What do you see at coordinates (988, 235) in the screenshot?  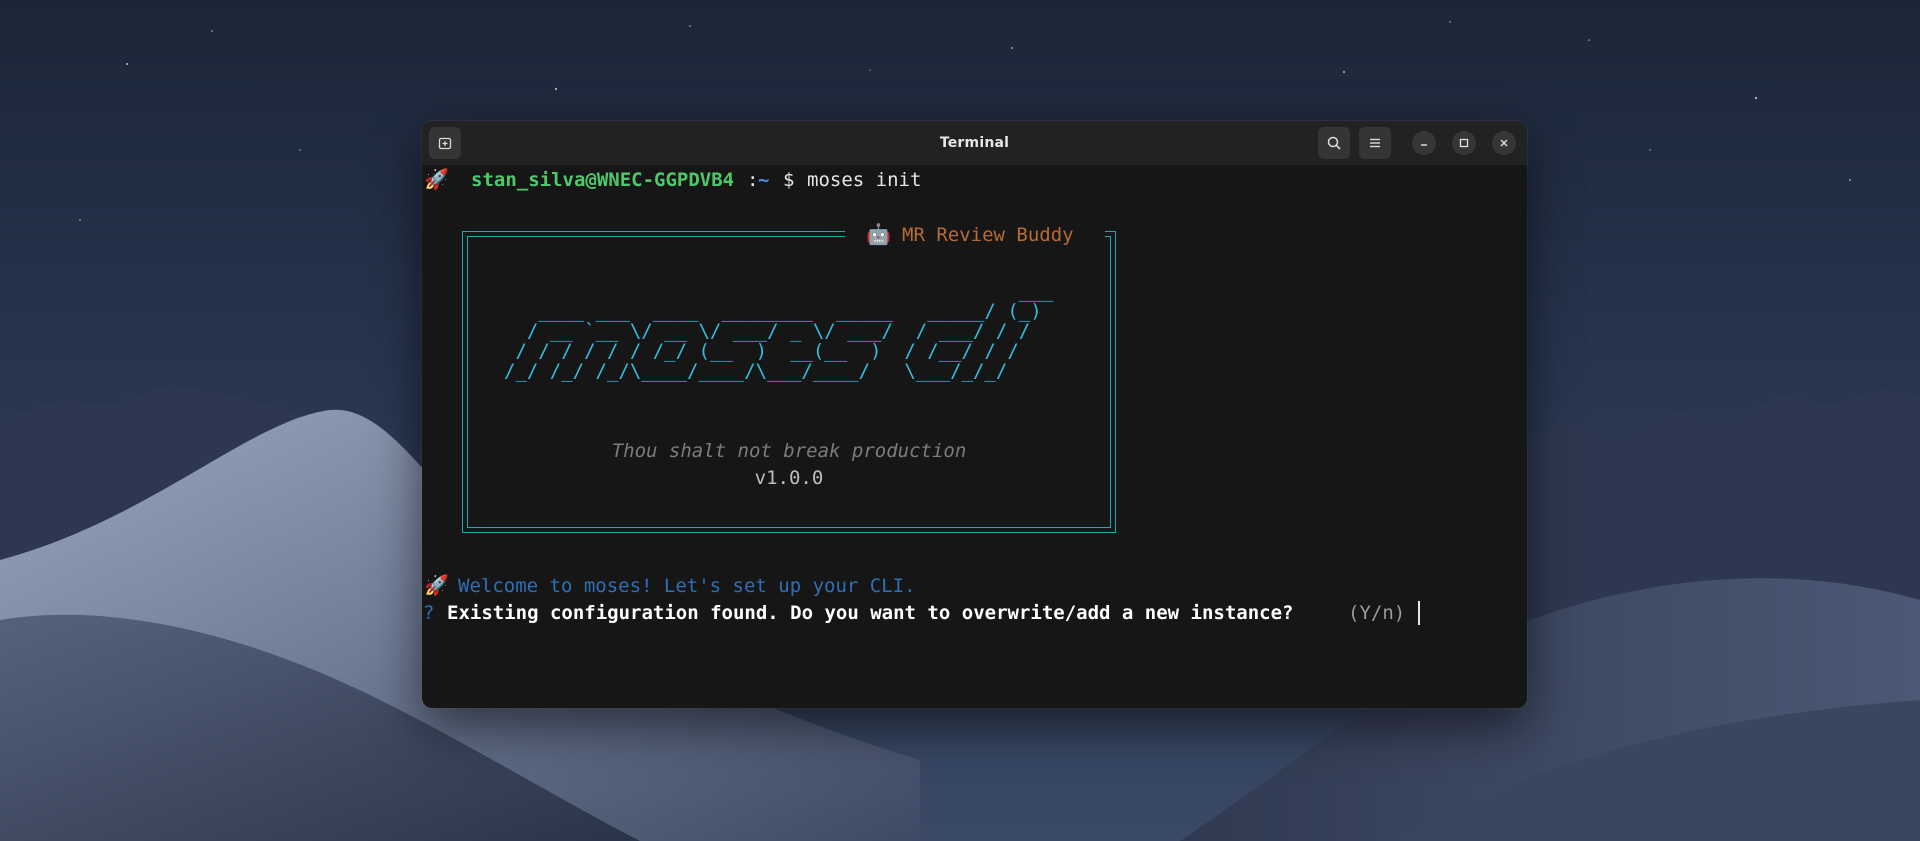 I see `banner-title: MR Review Buddy` at bounding box center [988, 235].